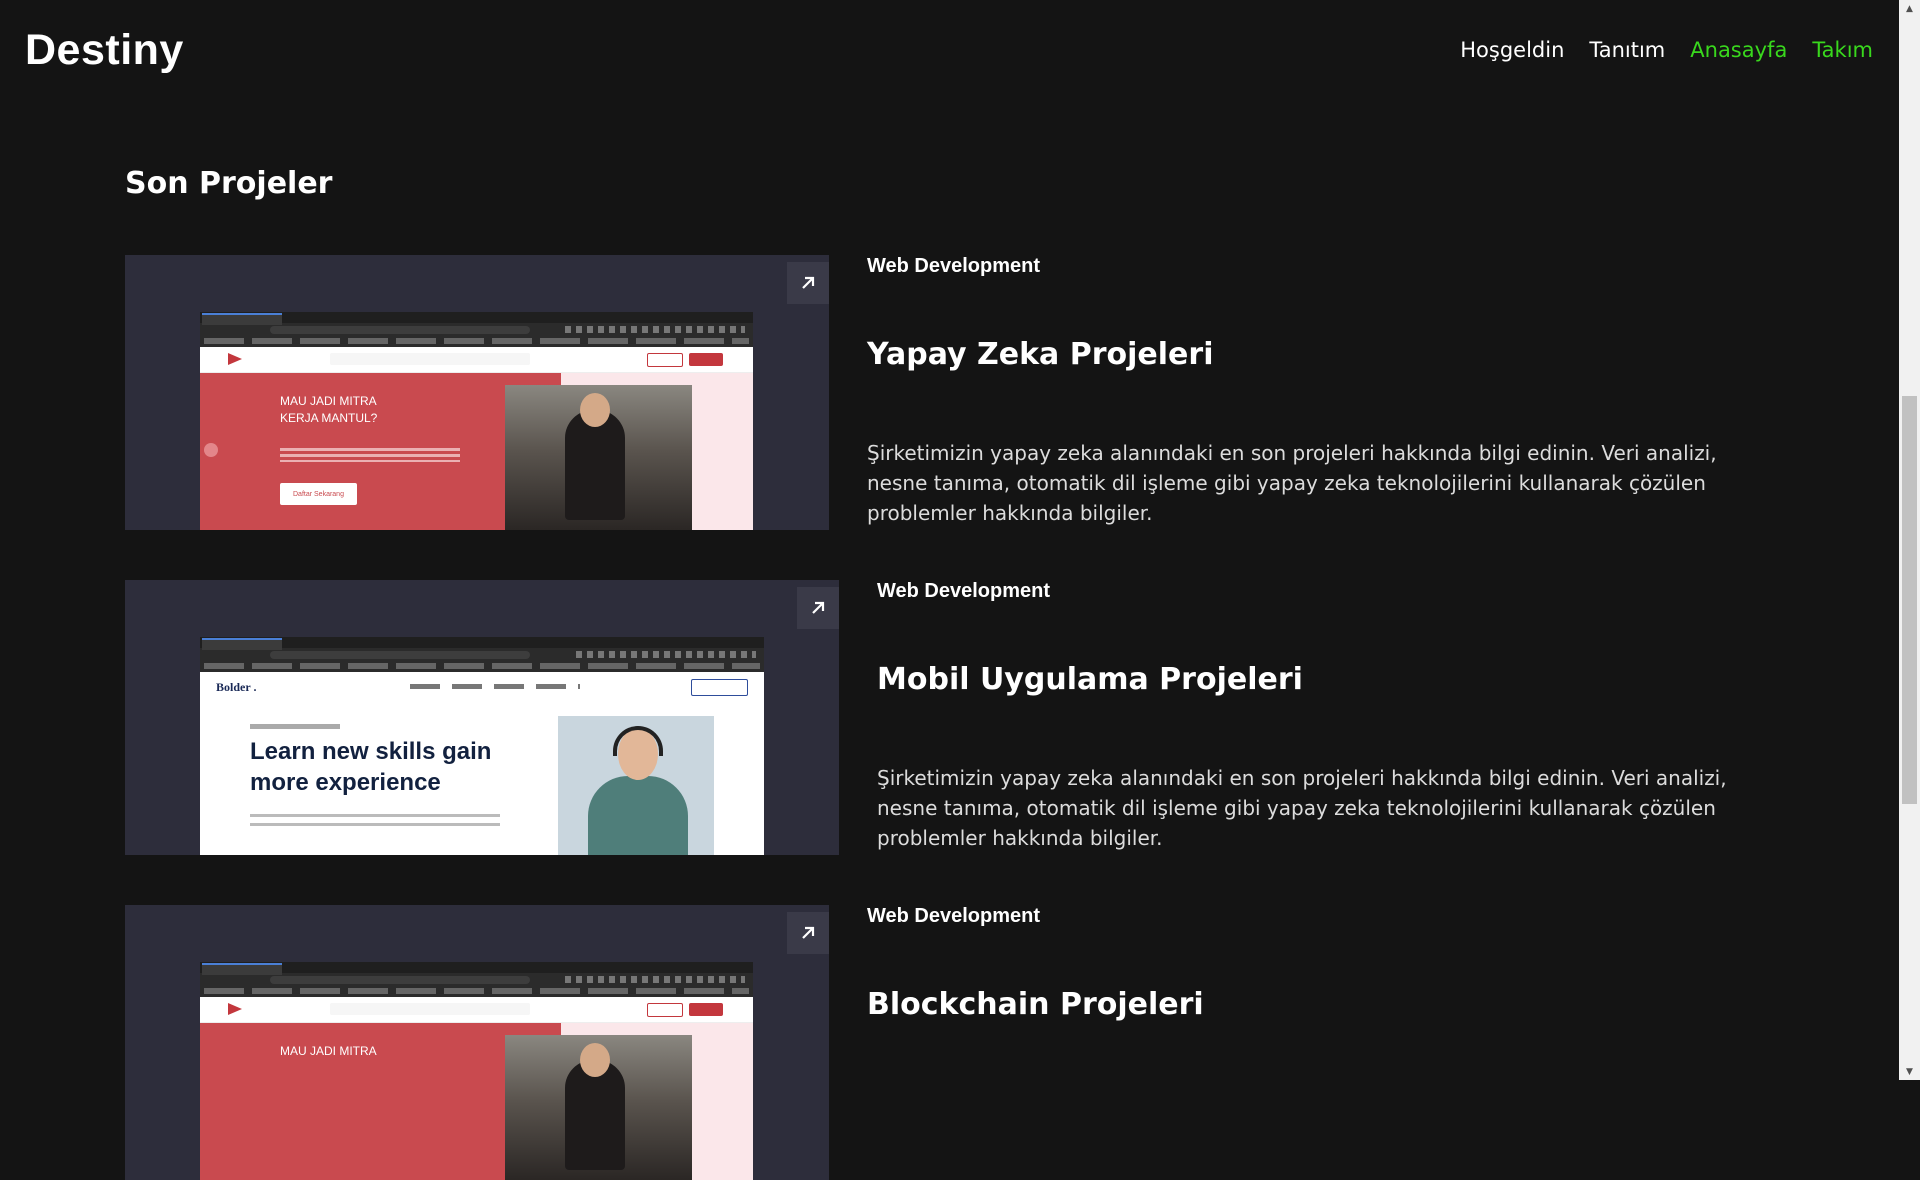 This screenshot has height=1180, width=1920. I want to click on triangle-down-icon: ▼, so click(1909, 1071).